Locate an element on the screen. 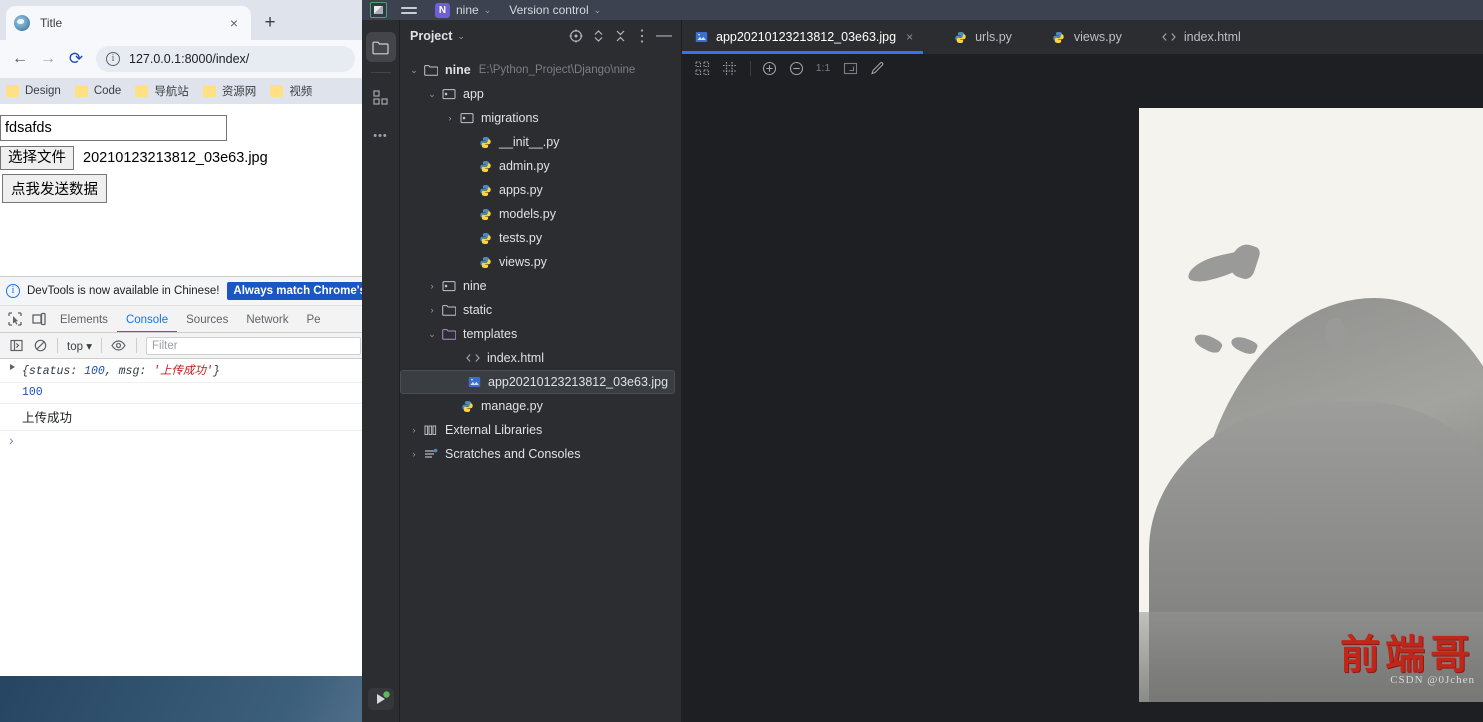  tree-row: › migrations is located at coordinates (540, 118).